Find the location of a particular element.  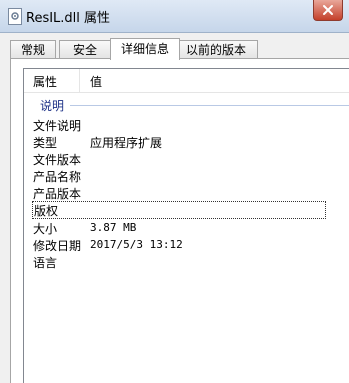

property-name: 类型 is located at coordinates (45, 143).